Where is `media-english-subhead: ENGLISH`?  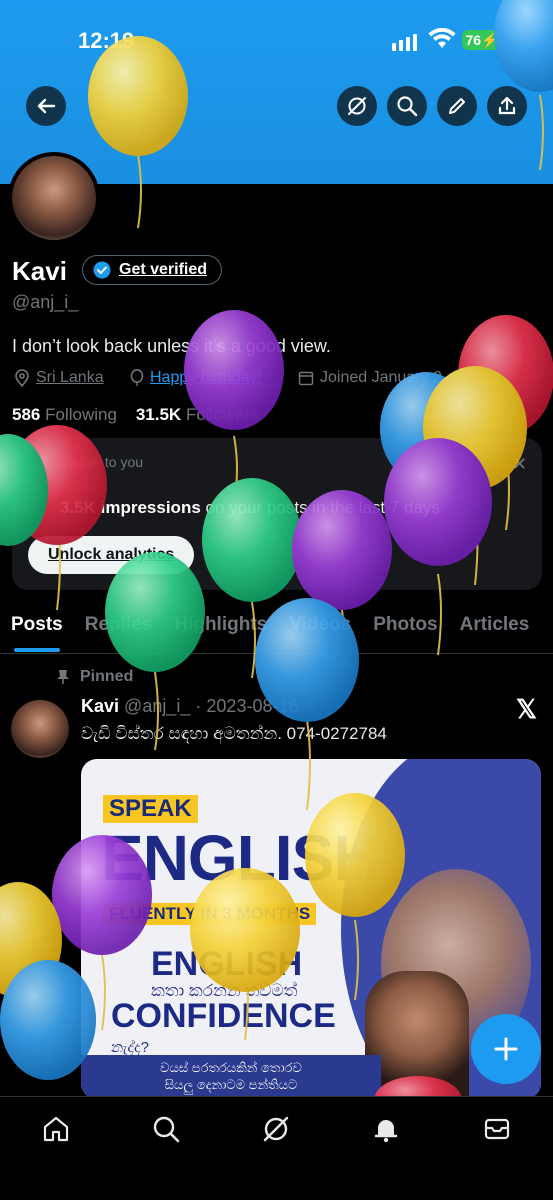
media-english-subhead: ENGLISH is located at coordinates (227, 964).